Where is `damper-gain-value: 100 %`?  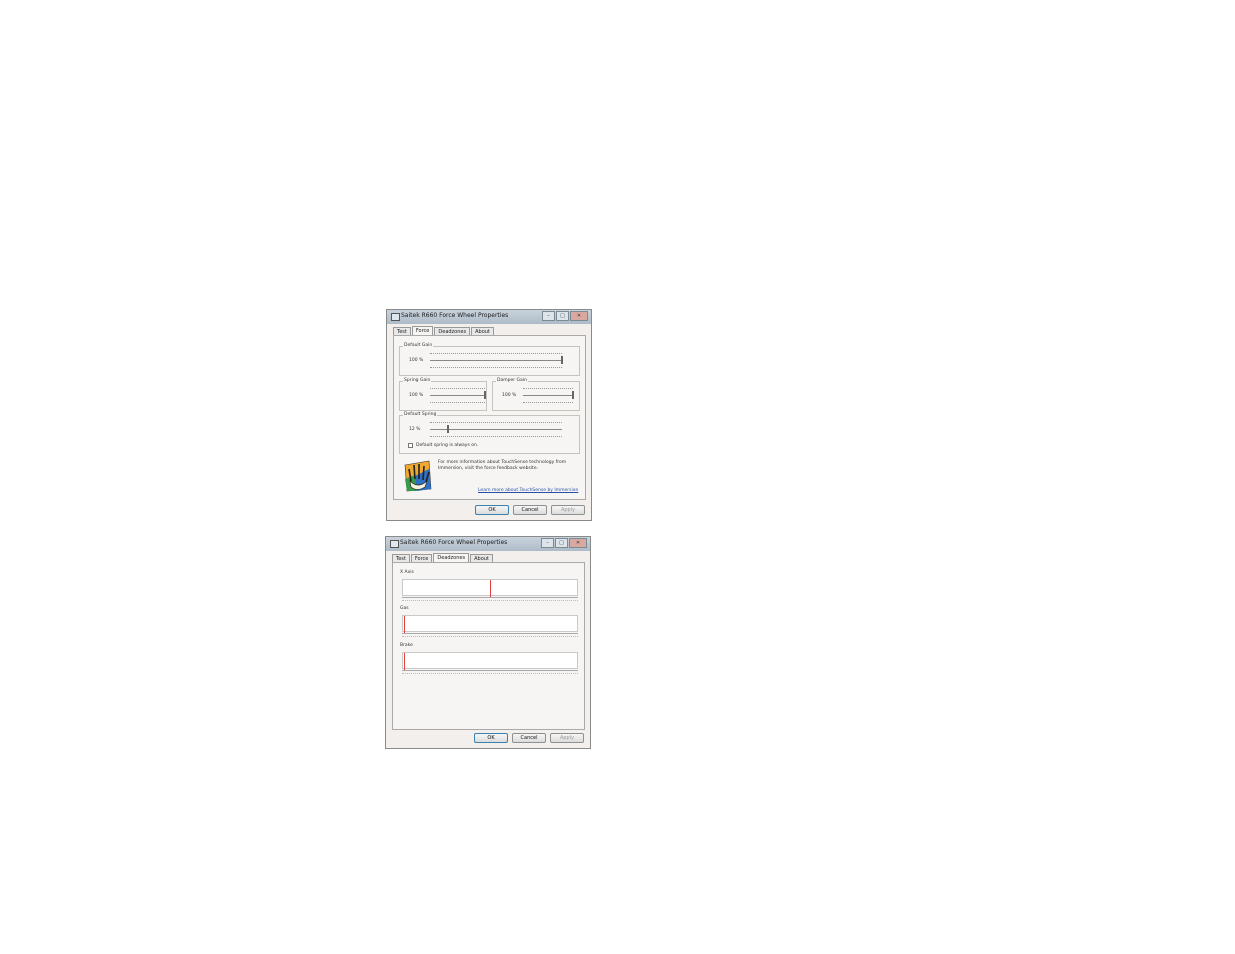
damper-gain-value: 100 % is located at coordinates (509, 395).